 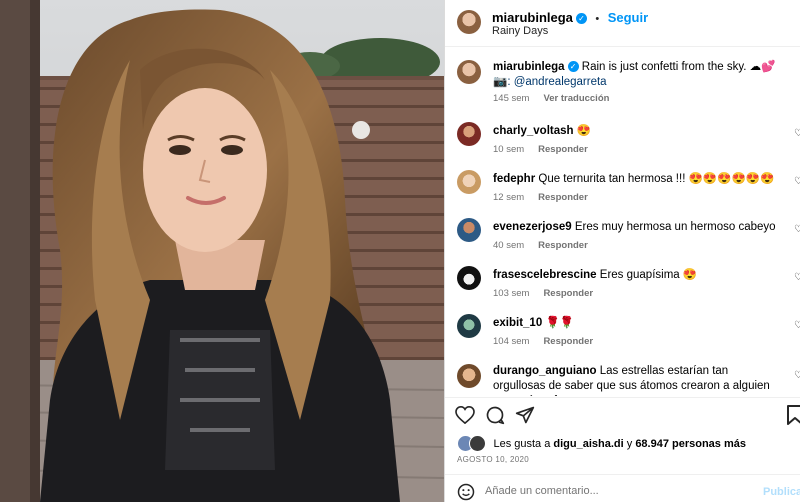 What do you see at coordinates (466, 492) in the screenshot?
I see `emoji-icon` at bounding box center [466, 492].